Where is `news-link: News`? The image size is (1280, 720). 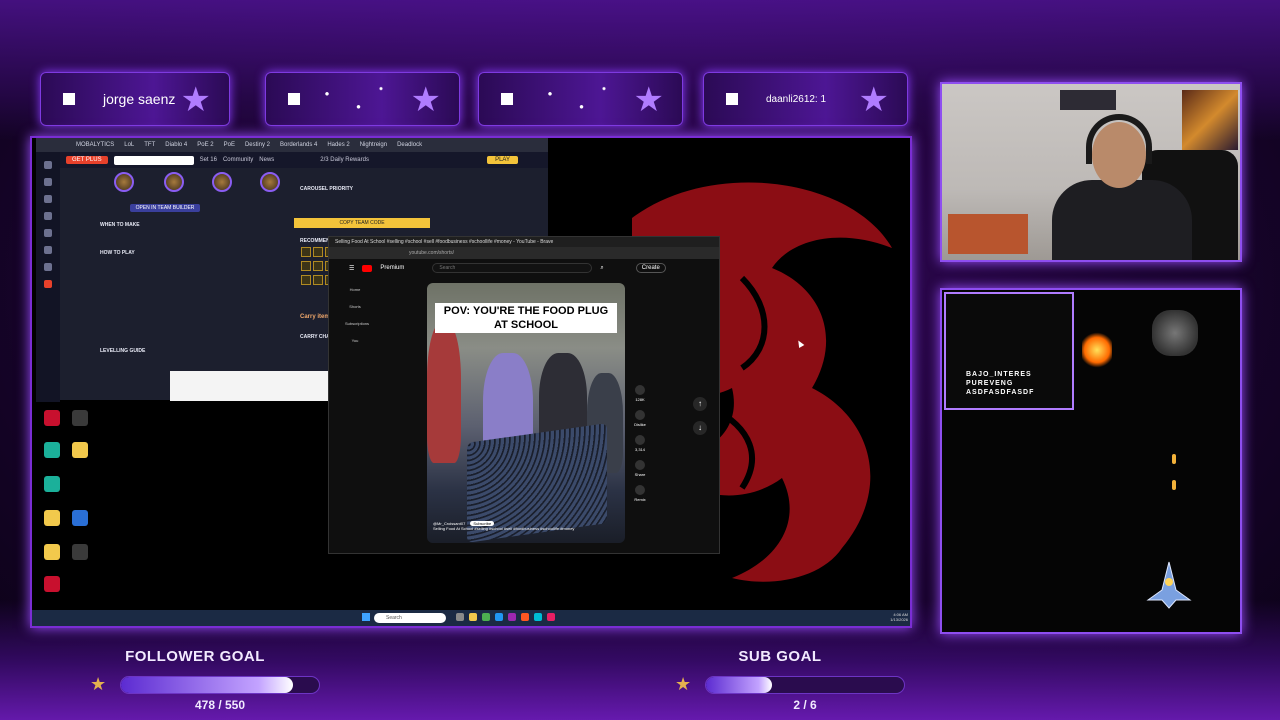 news-link: News is located at coordinates (266, 160).